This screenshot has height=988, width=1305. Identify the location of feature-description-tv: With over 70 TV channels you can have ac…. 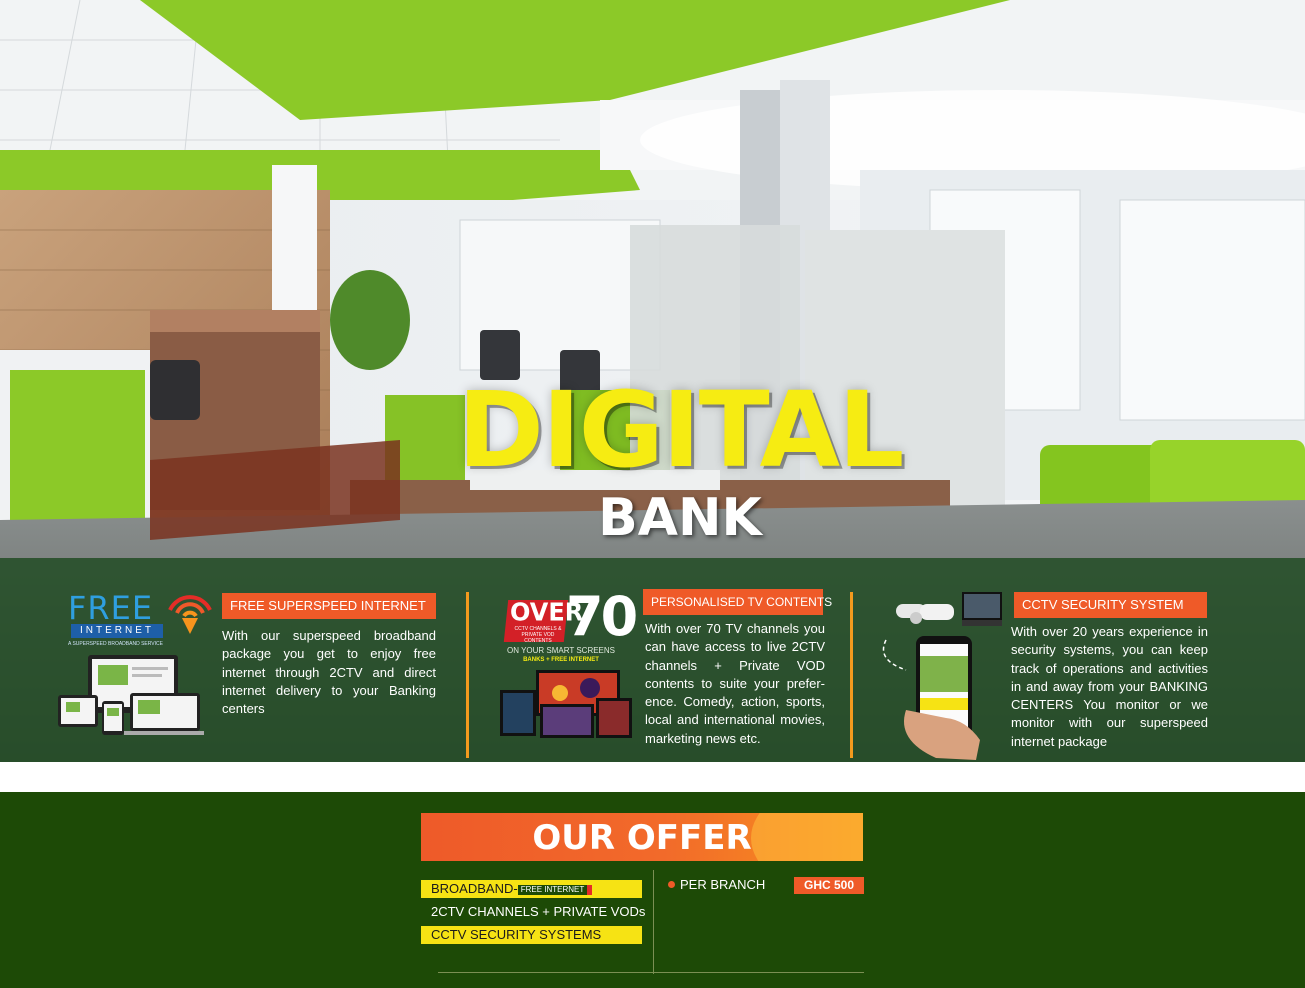
(735, 683).